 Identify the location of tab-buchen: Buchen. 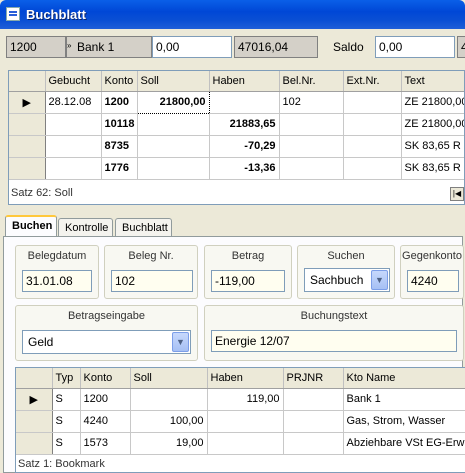
(31, 226).